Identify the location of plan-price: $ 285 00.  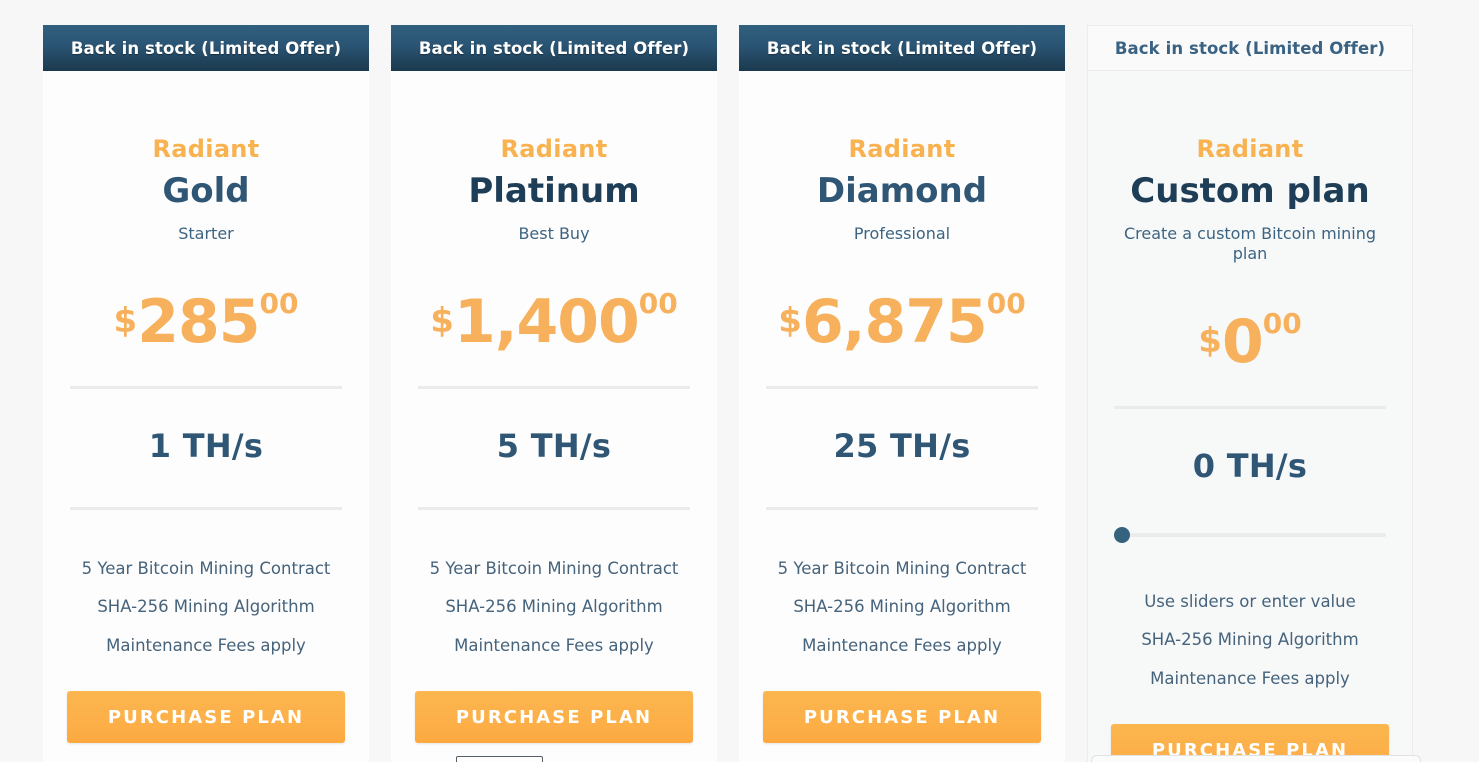
(206, 319).